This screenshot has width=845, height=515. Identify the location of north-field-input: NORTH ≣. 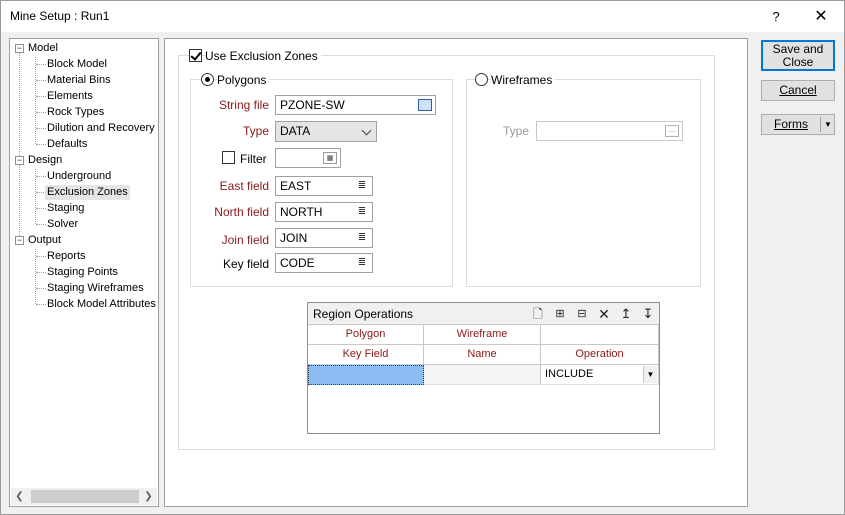
(324, 212).